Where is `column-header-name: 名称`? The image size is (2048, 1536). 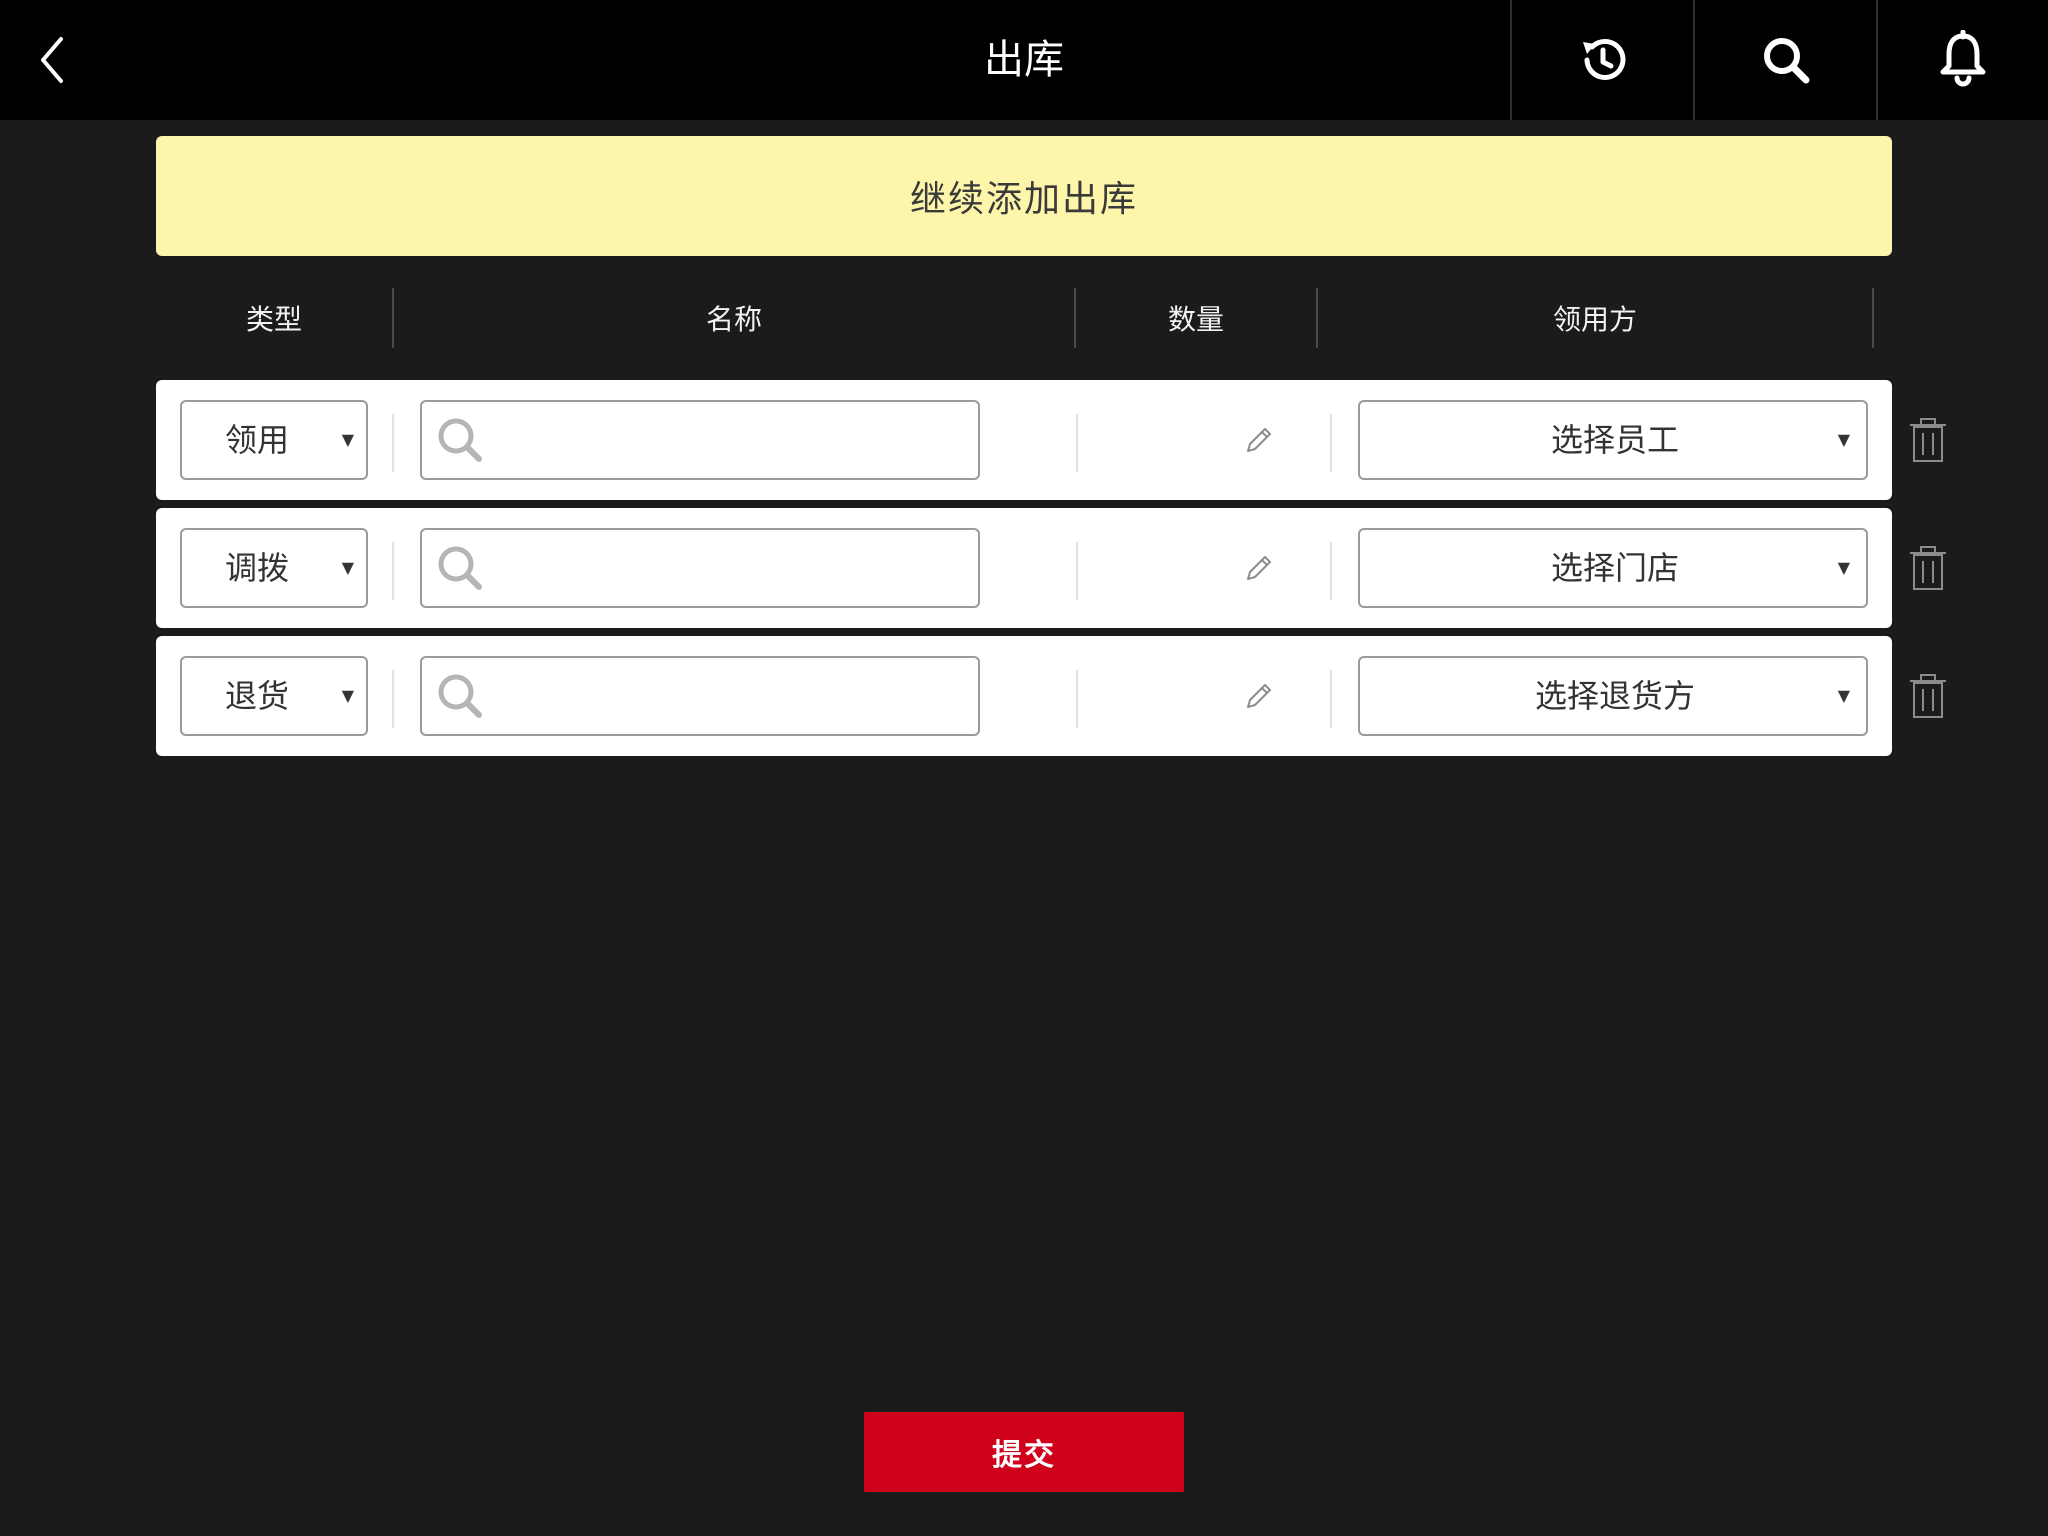 column-header-name: 名称 is located at coordinates (733, 319).